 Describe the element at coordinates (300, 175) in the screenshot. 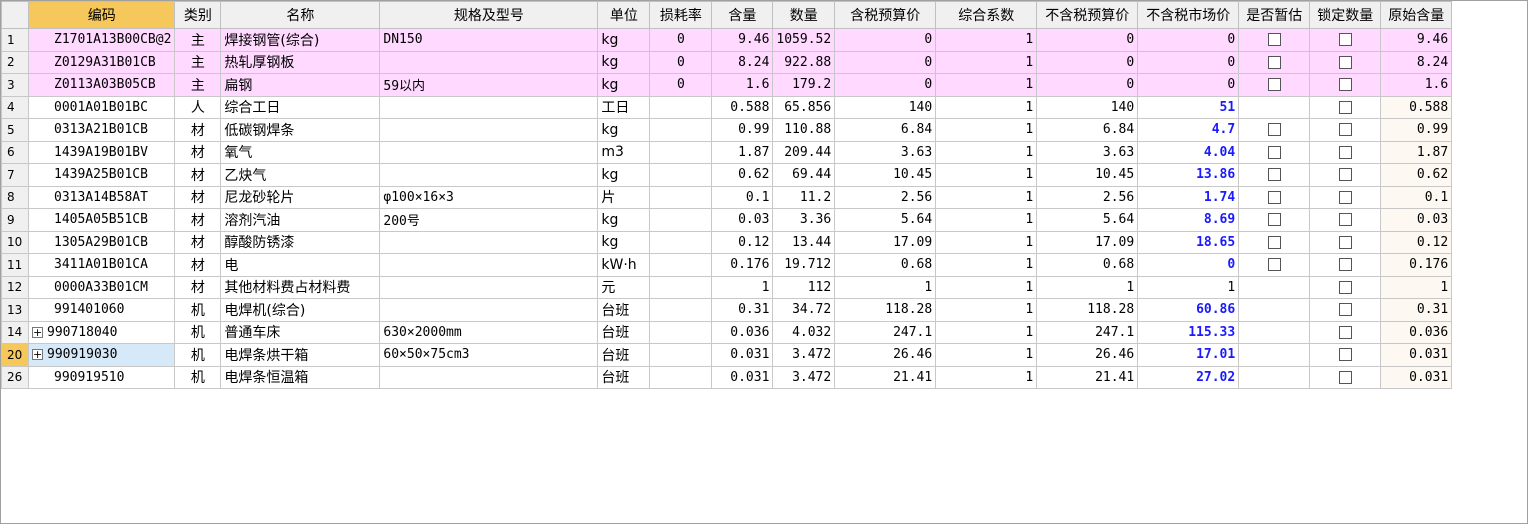

I see `cell-name: 乙炔气` at that location.